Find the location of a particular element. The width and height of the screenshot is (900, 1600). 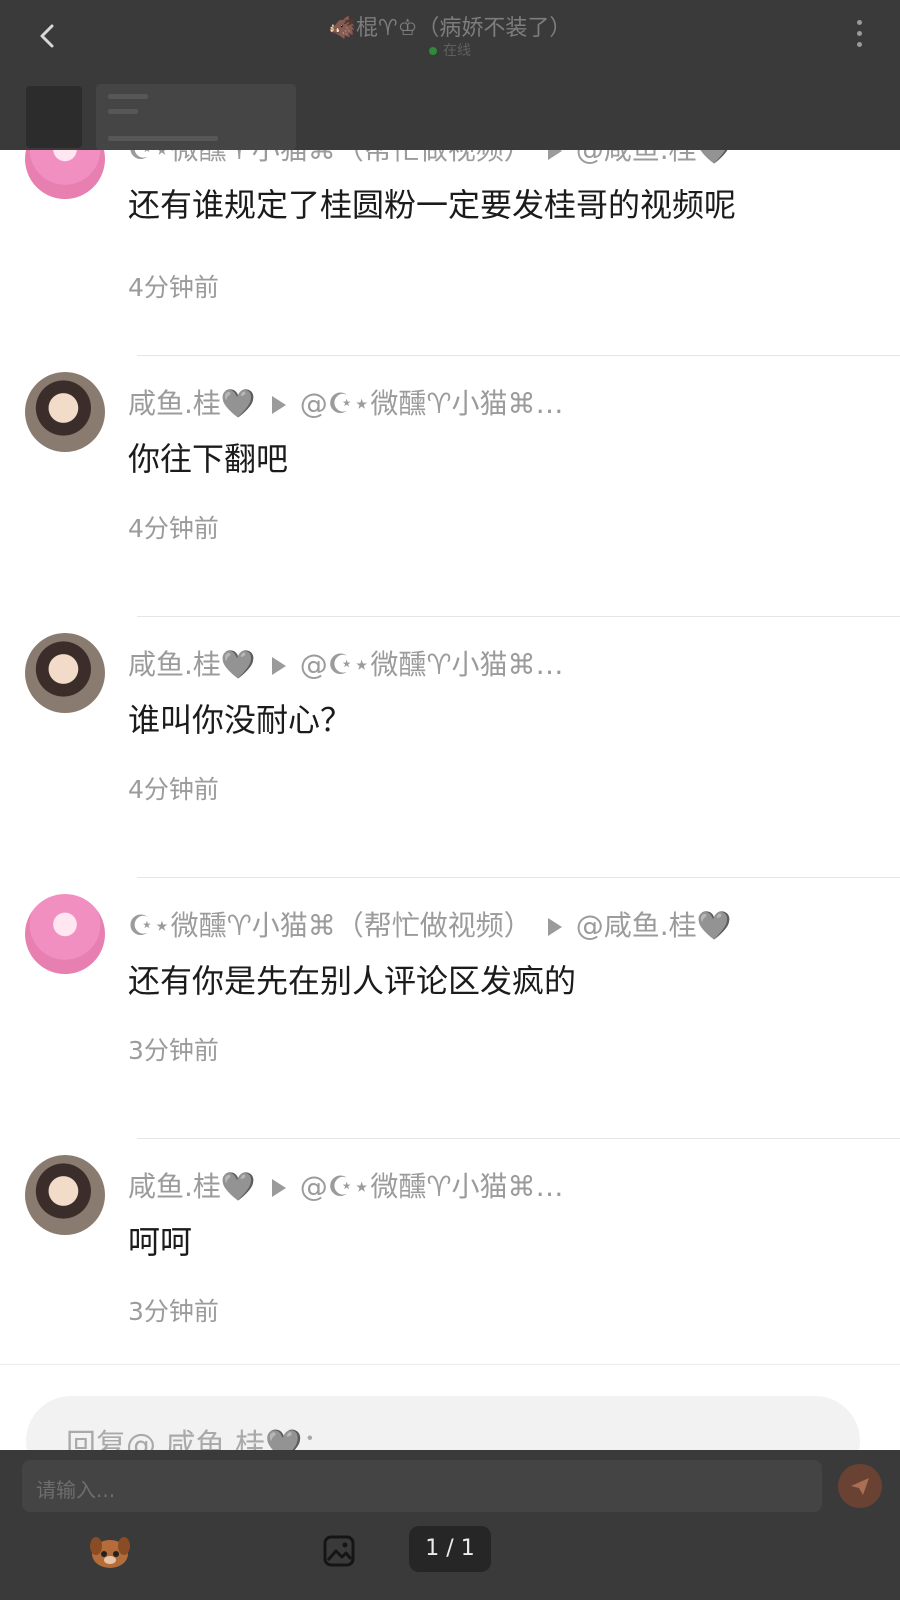

chat-title: 🐗棍♈︎♔（病娇不装了） is located at coordinates (450, 28).